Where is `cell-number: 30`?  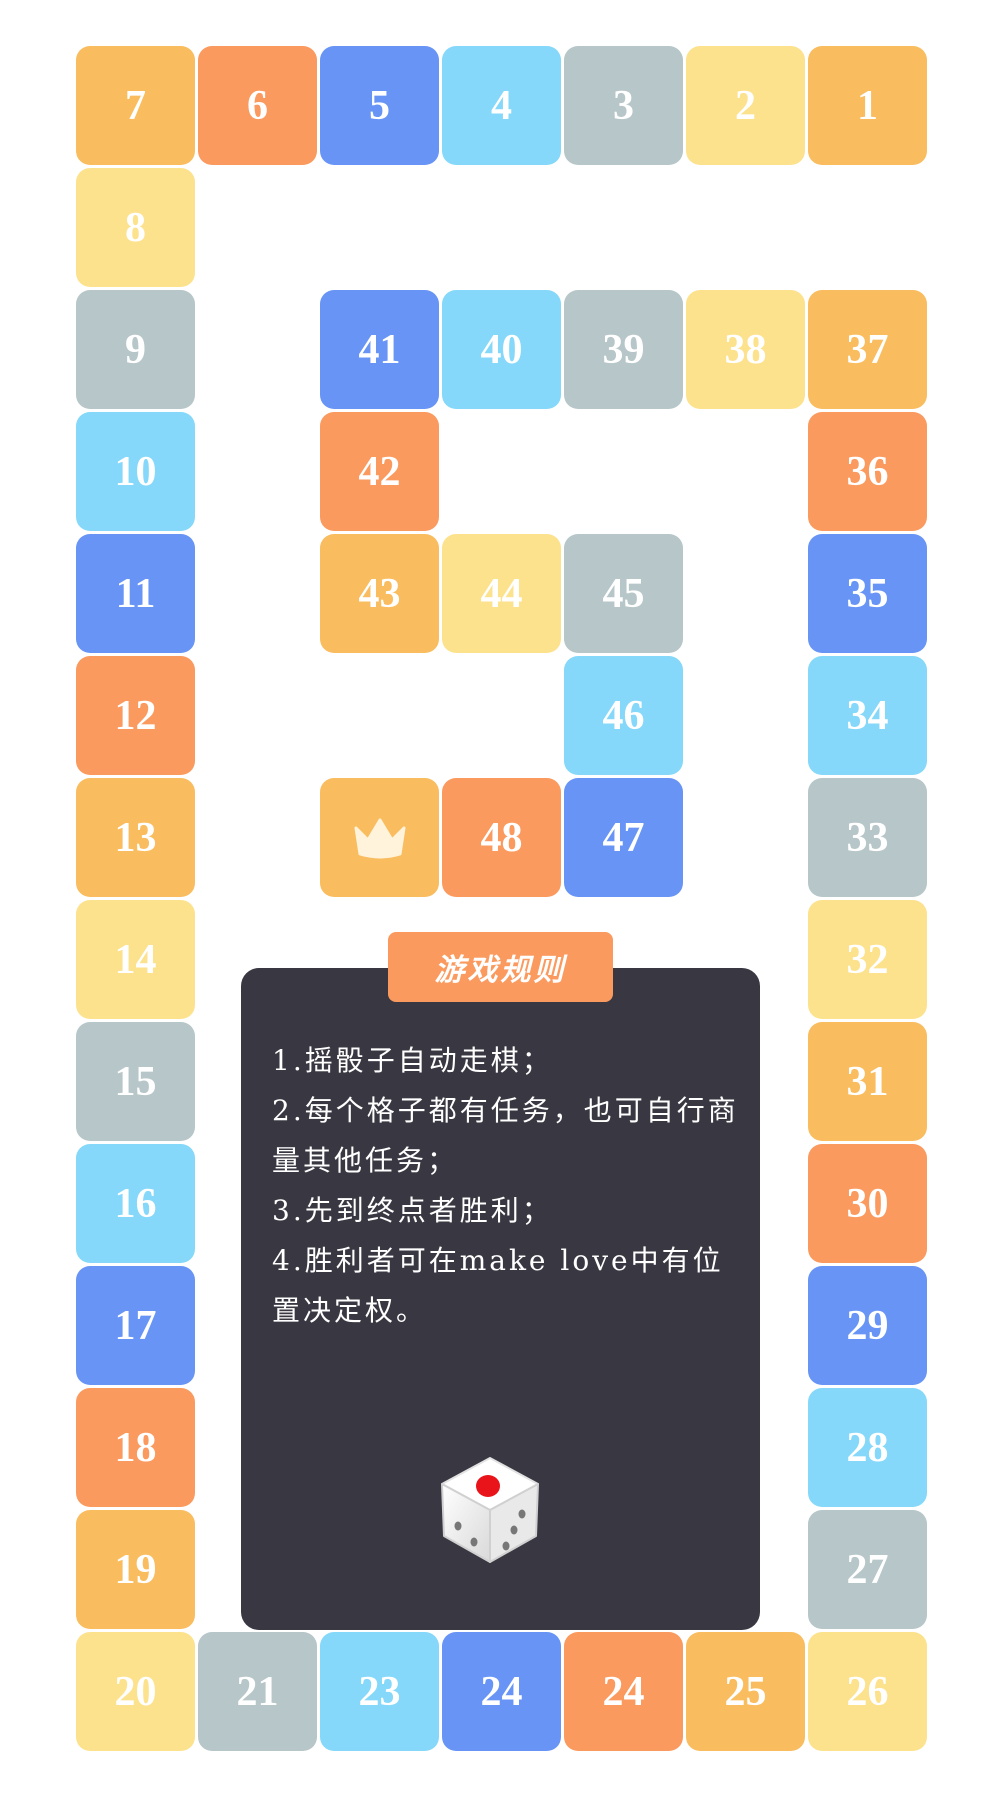
cell-number: 30 is located at coordinates (867, 1203).